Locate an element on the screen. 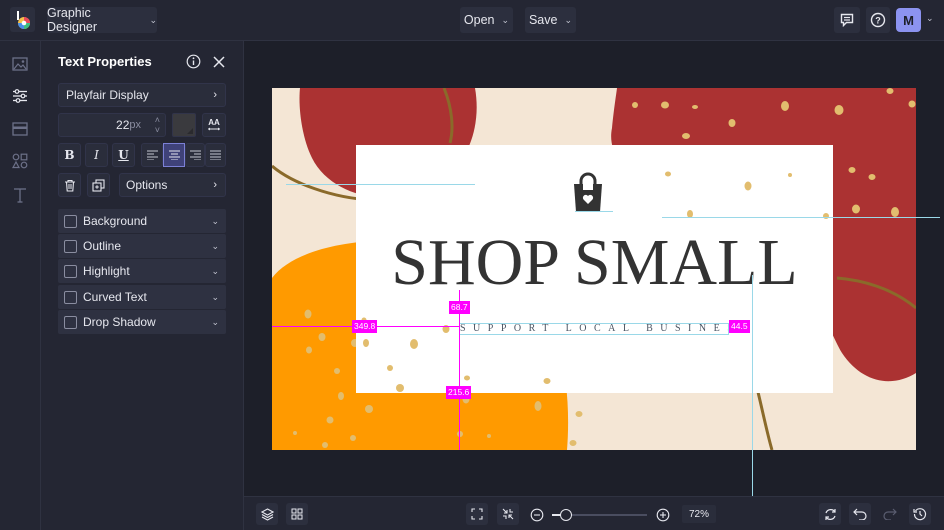 Image resolution: width=944 pixels, height=530 pixels. refresh-icon is located at coordinates (830, 514).